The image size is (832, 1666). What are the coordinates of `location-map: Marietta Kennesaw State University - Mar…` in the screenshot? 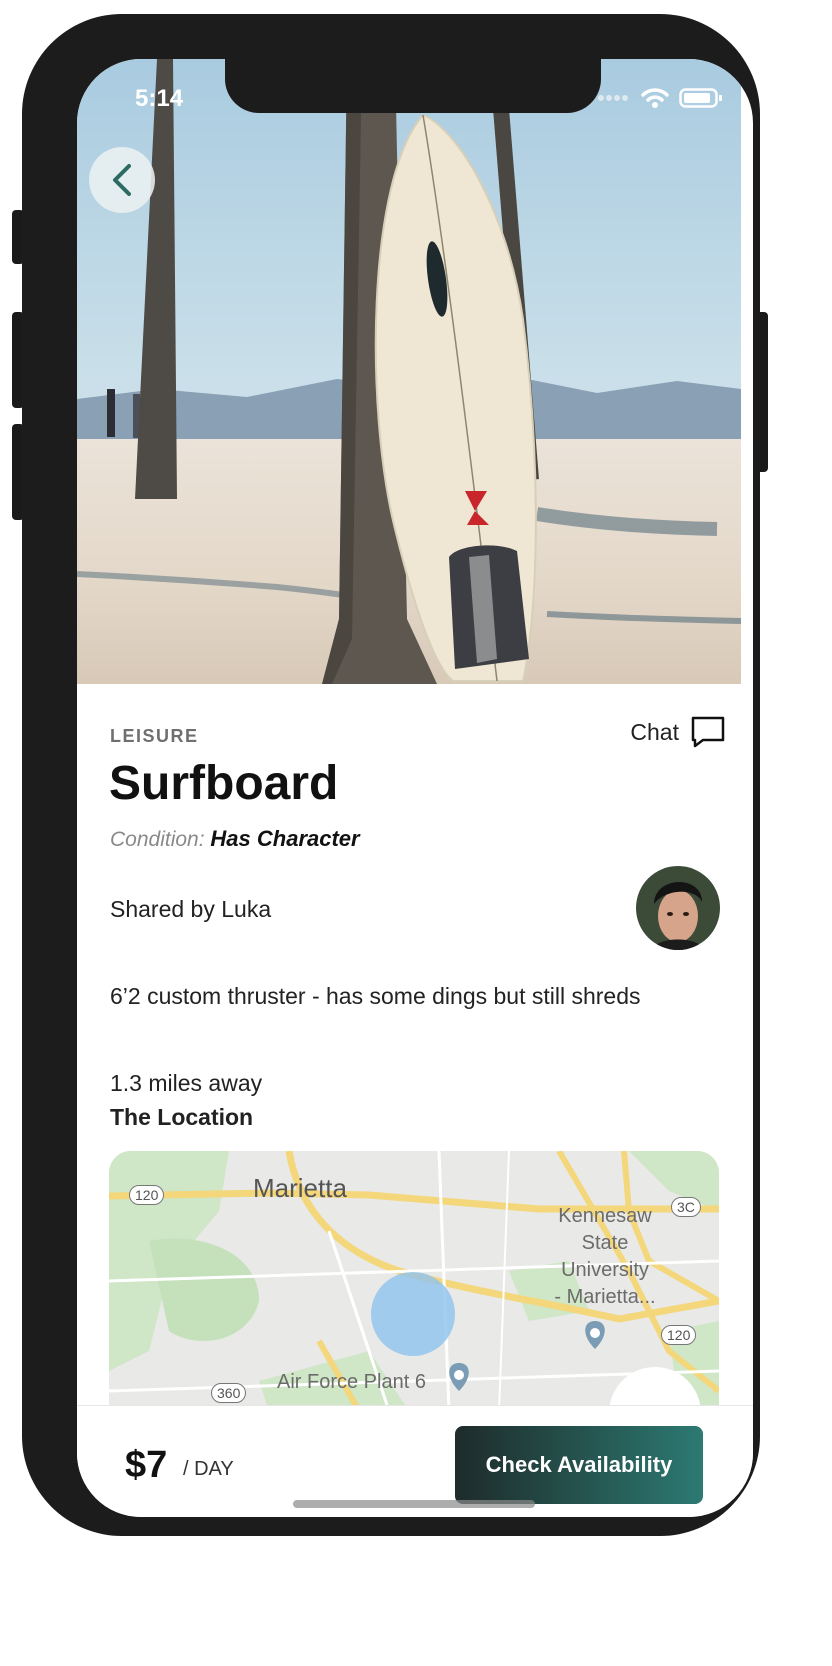 It's located at (414, 1281).